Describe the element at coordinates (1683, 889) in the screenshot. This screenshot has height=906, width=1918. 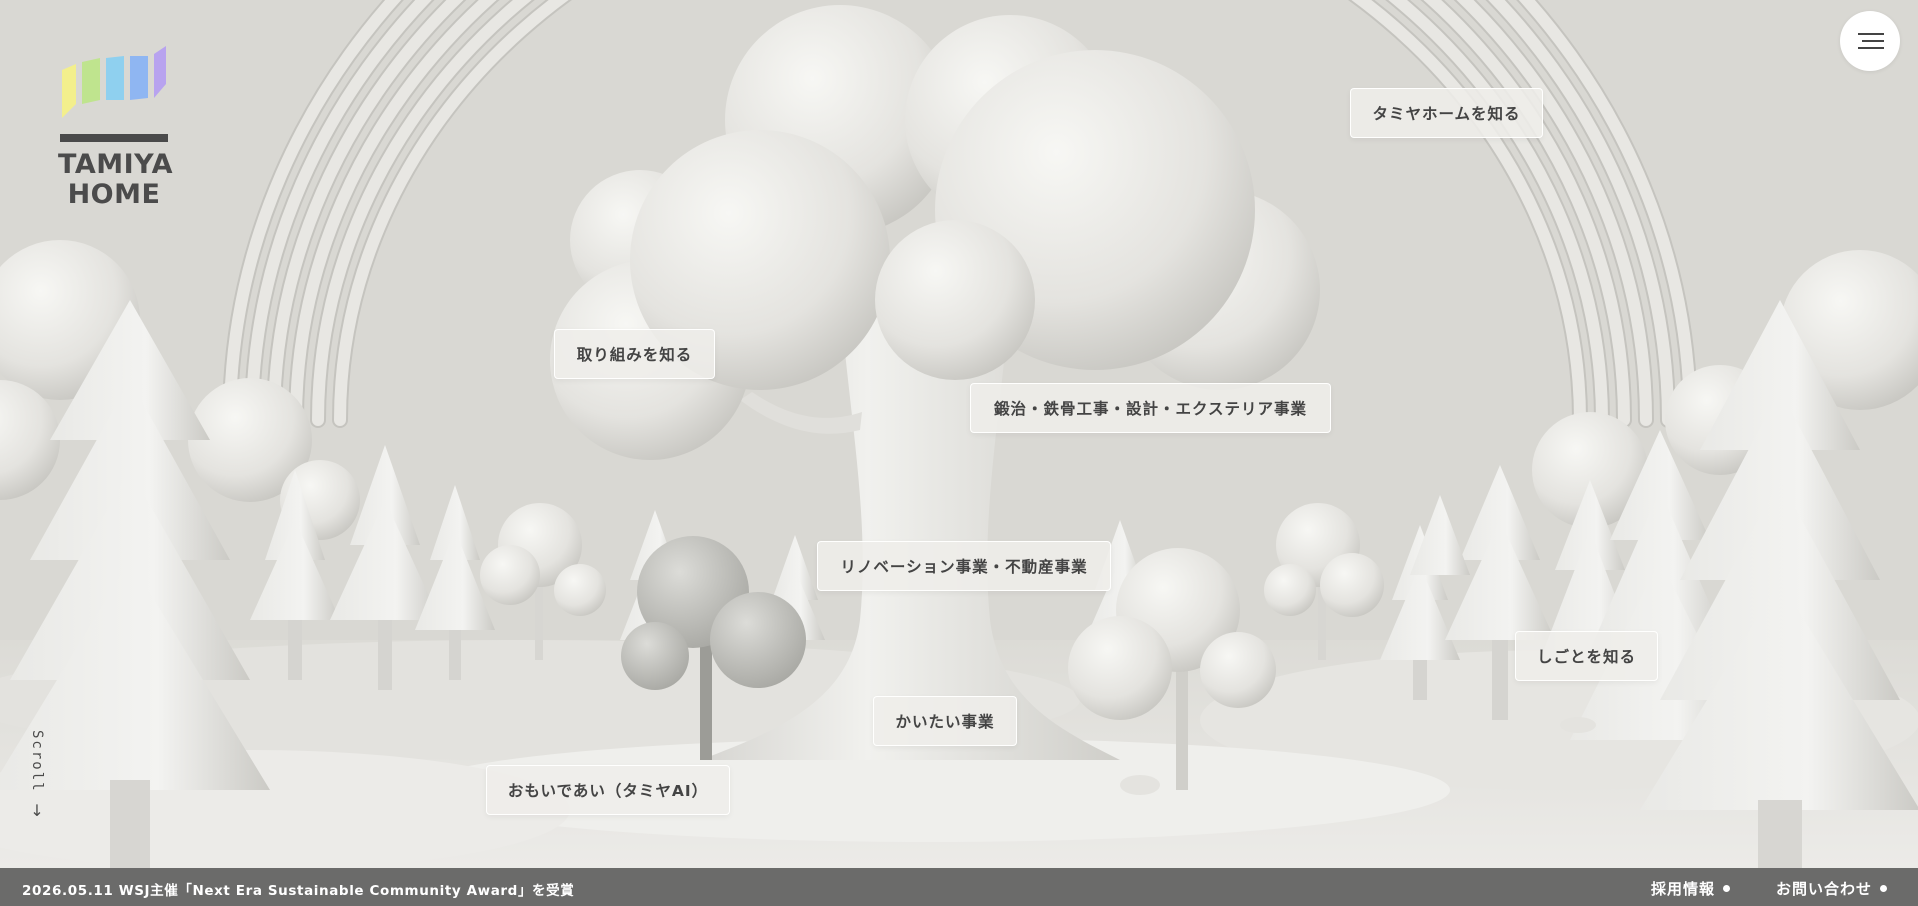
I see `recruit-link-label: 採用情報` at that location.